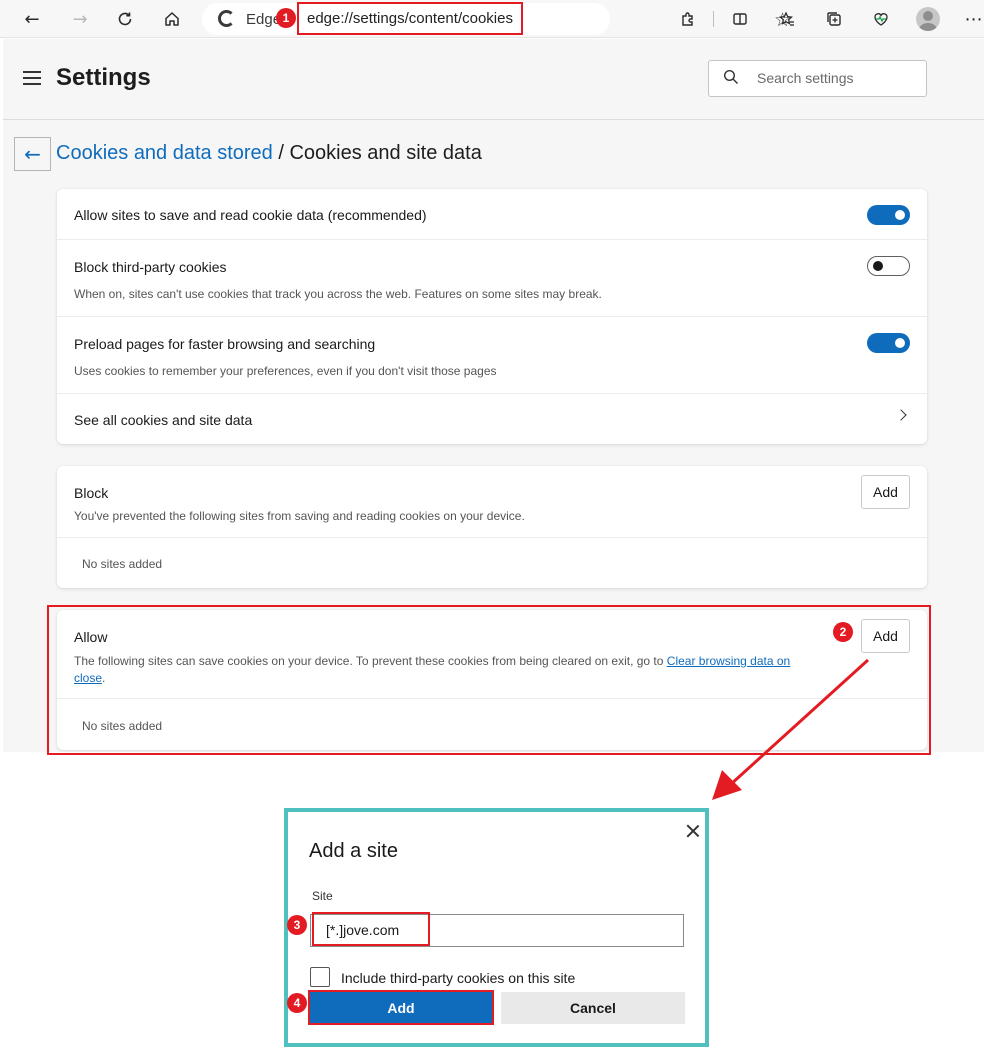 The width and height of the screenshot is (984, 1055). Describe the element at coordinates (492, 563) in the screenshot. I see `block-empty-row: No sites added` at that location.